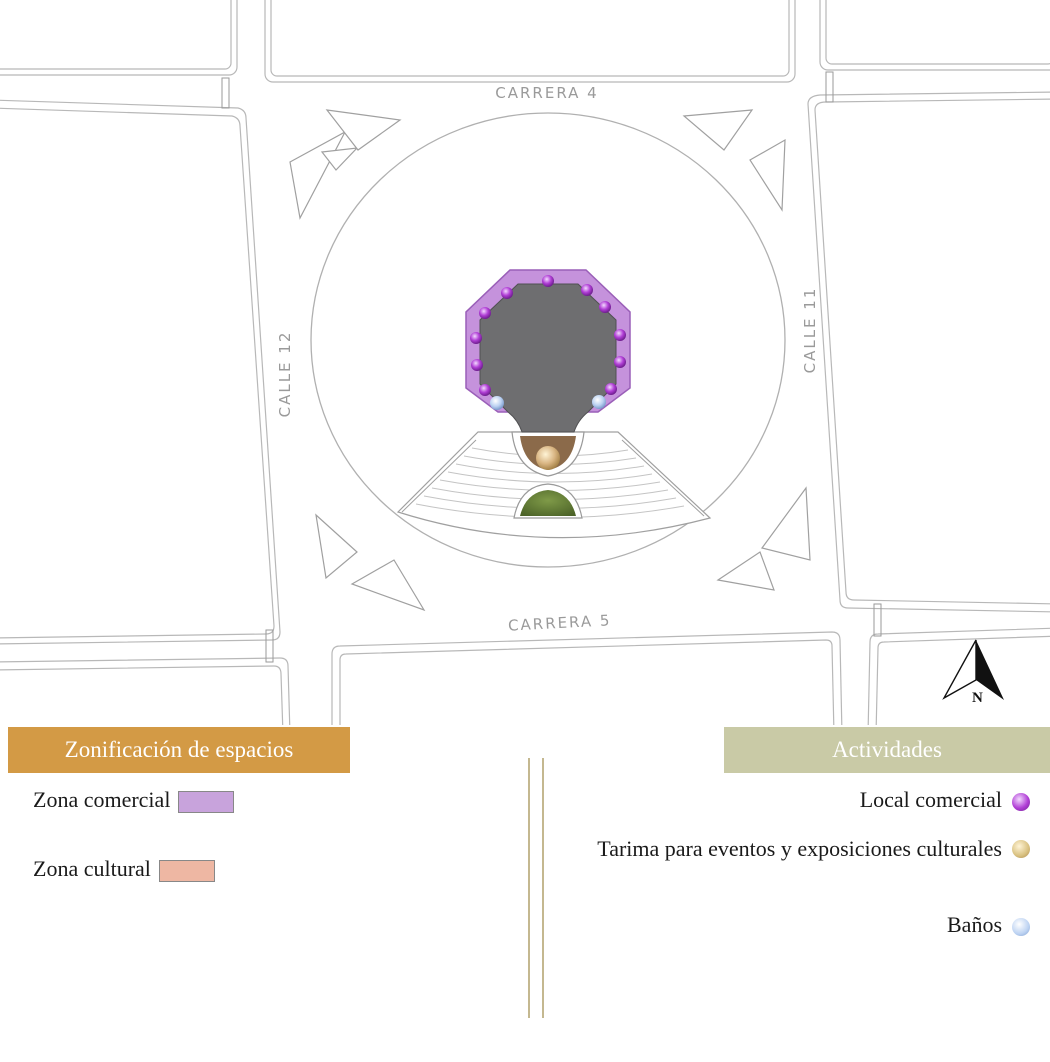  I want to click on legend-item-label: Zona comercial, so click(102, 799).